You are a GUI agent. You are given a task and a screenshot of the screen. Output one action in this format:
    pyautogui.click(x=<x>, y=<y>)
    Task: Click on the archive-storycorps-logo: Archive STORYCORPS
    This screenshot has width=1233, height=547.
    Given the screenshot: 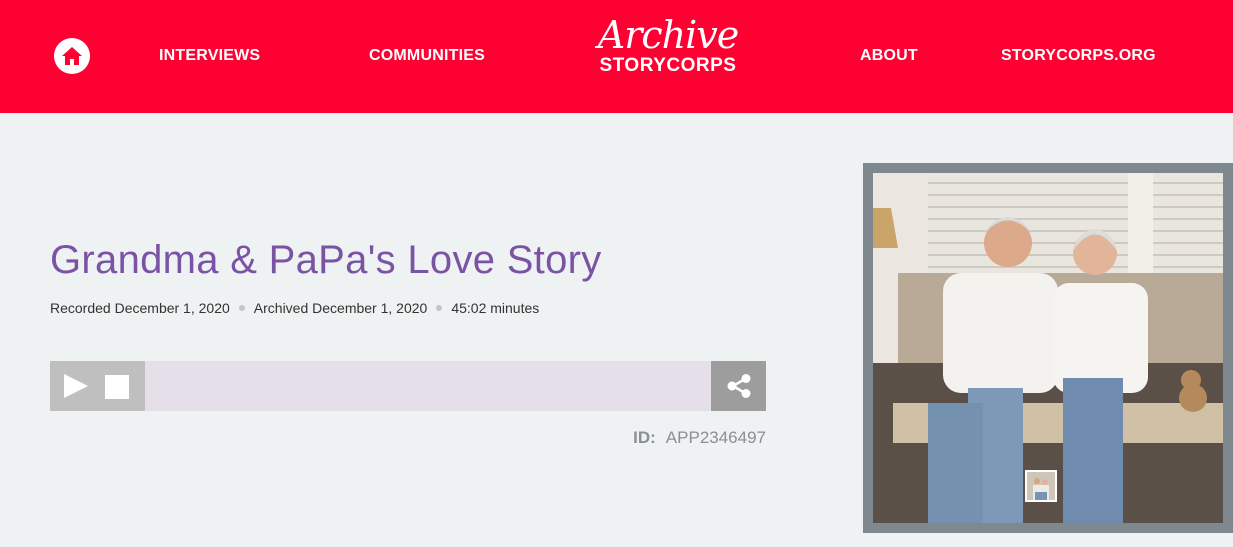 What is the action you would take?
    pyautogui.click(x=668, y=52)
    